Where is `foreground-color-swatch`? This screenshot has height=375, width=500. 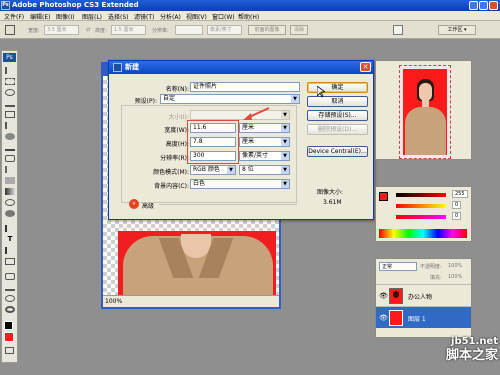
foreground-color-swatch is located at coordinates (8, 325).